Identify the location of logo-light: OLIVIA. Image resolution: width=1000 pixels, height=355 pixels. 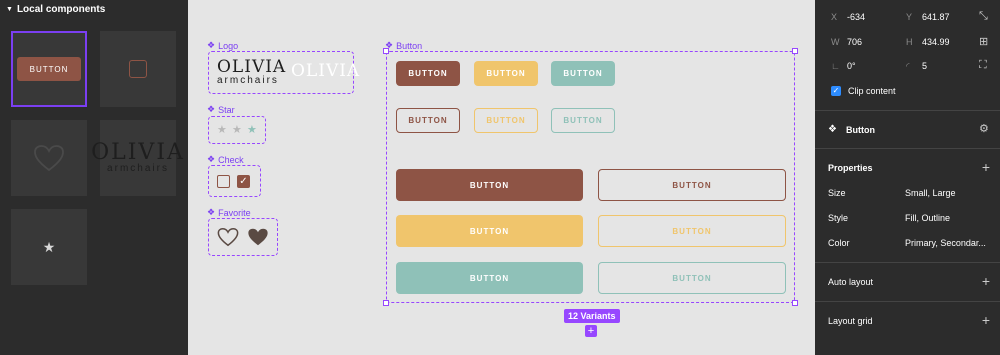
(325, 71).